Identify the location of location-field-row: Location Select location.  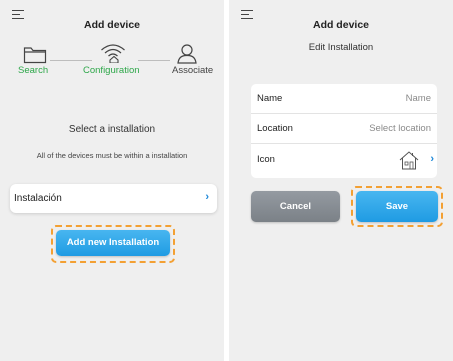
(344, 129).